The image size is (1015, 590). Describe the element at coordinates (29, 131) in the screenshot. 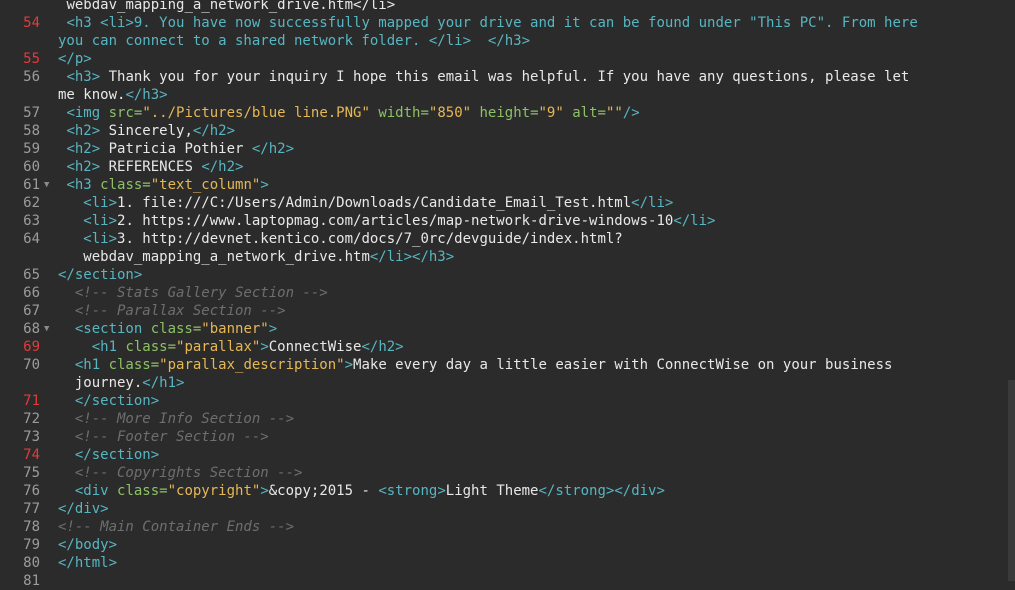

I see `gutter-row: 58` at that location.